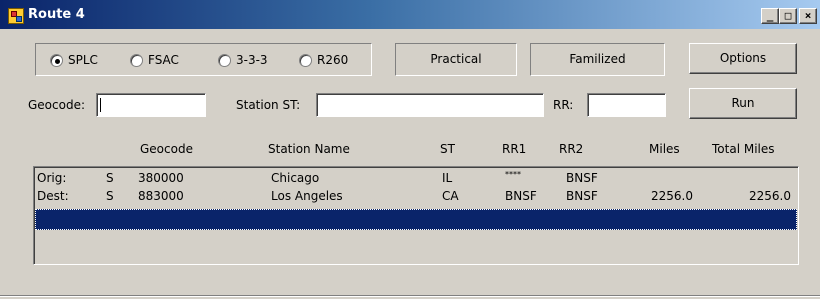  Describe the element at coordinates (770, 196) in the screenshot. I see `row-total-miles: 2256.0` at that location.